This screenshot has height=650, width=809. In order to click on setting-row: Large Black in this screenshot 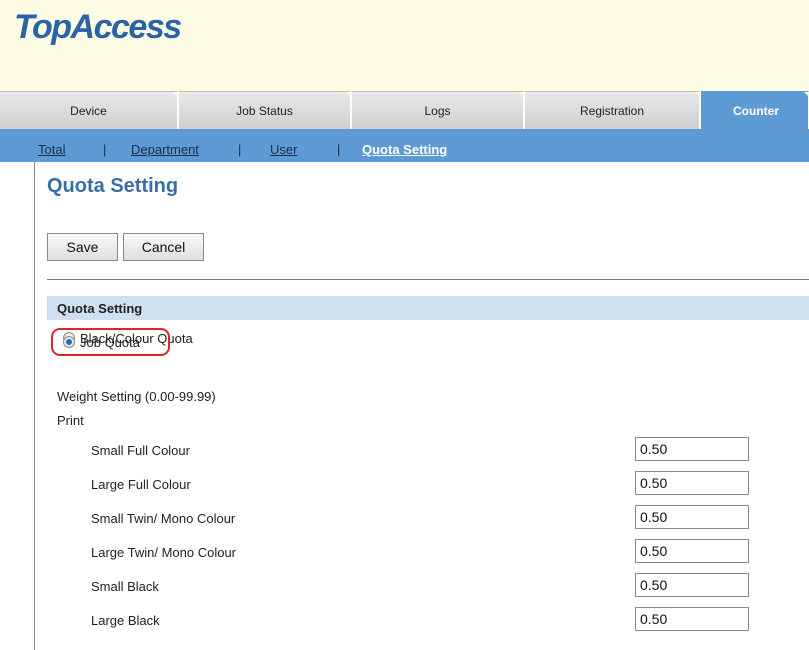, I will do `click(421, 619)`.